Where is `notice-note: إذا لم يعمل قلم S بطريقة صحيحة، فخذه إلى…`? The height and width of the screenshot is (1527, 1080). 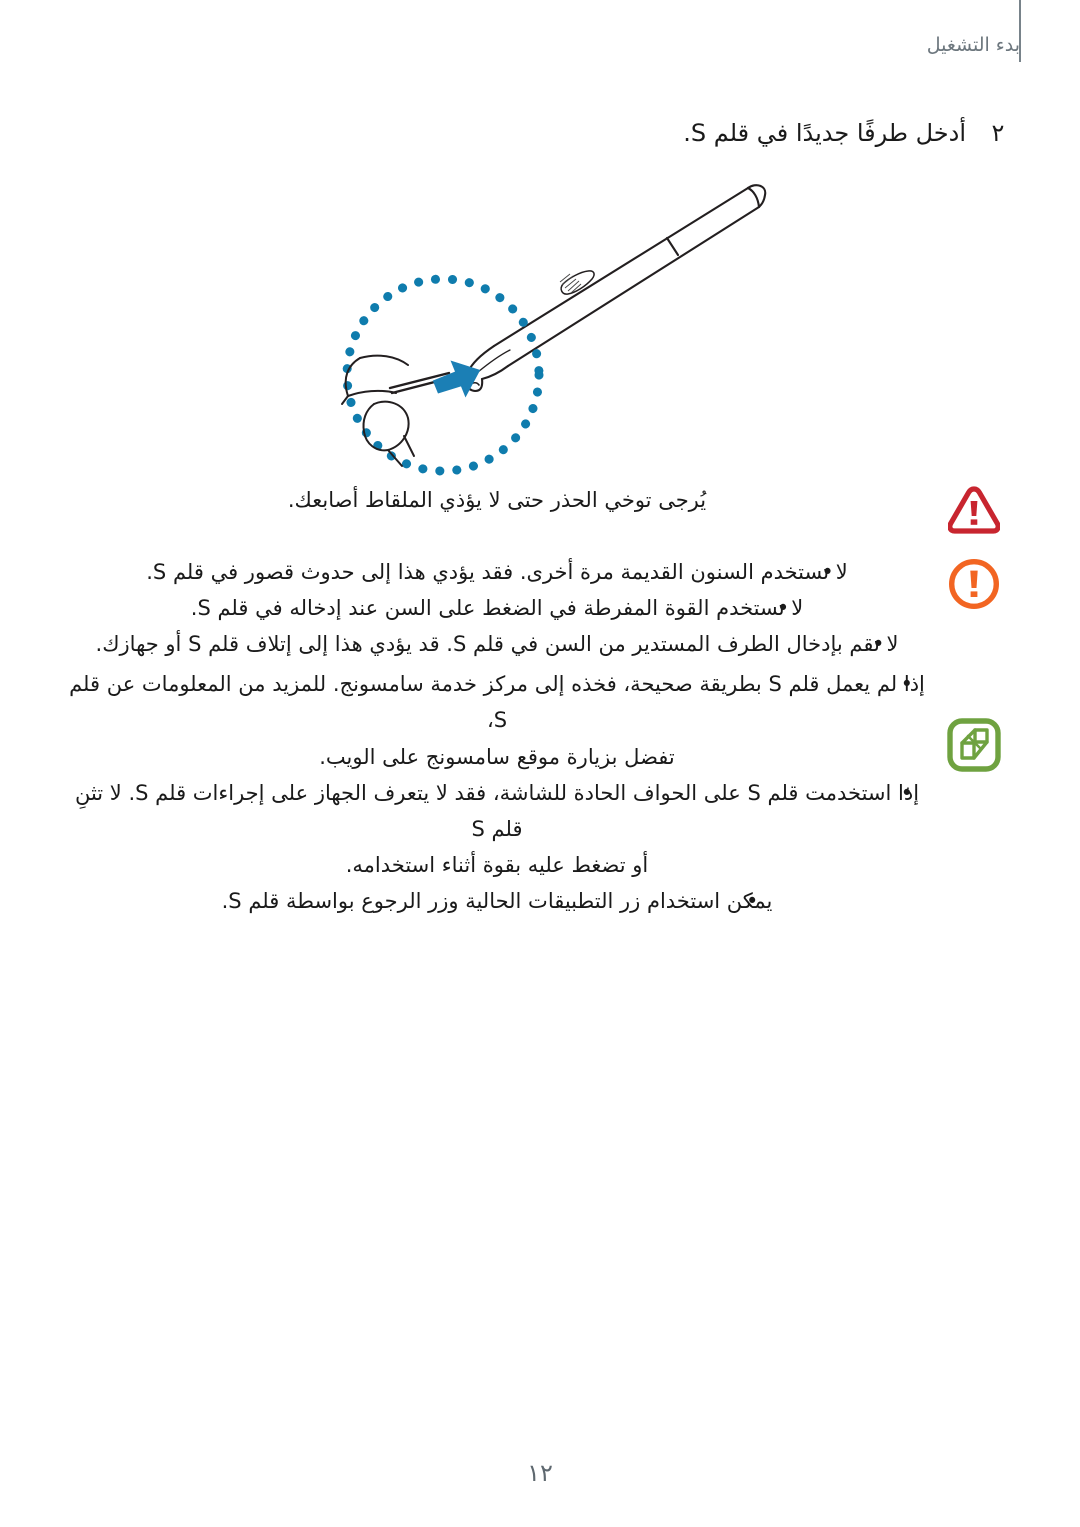
notice-note: إذا لم يعمل قلم S بطريقة صحيحة، فخذه إلى… is located at coordinates (540, 792).